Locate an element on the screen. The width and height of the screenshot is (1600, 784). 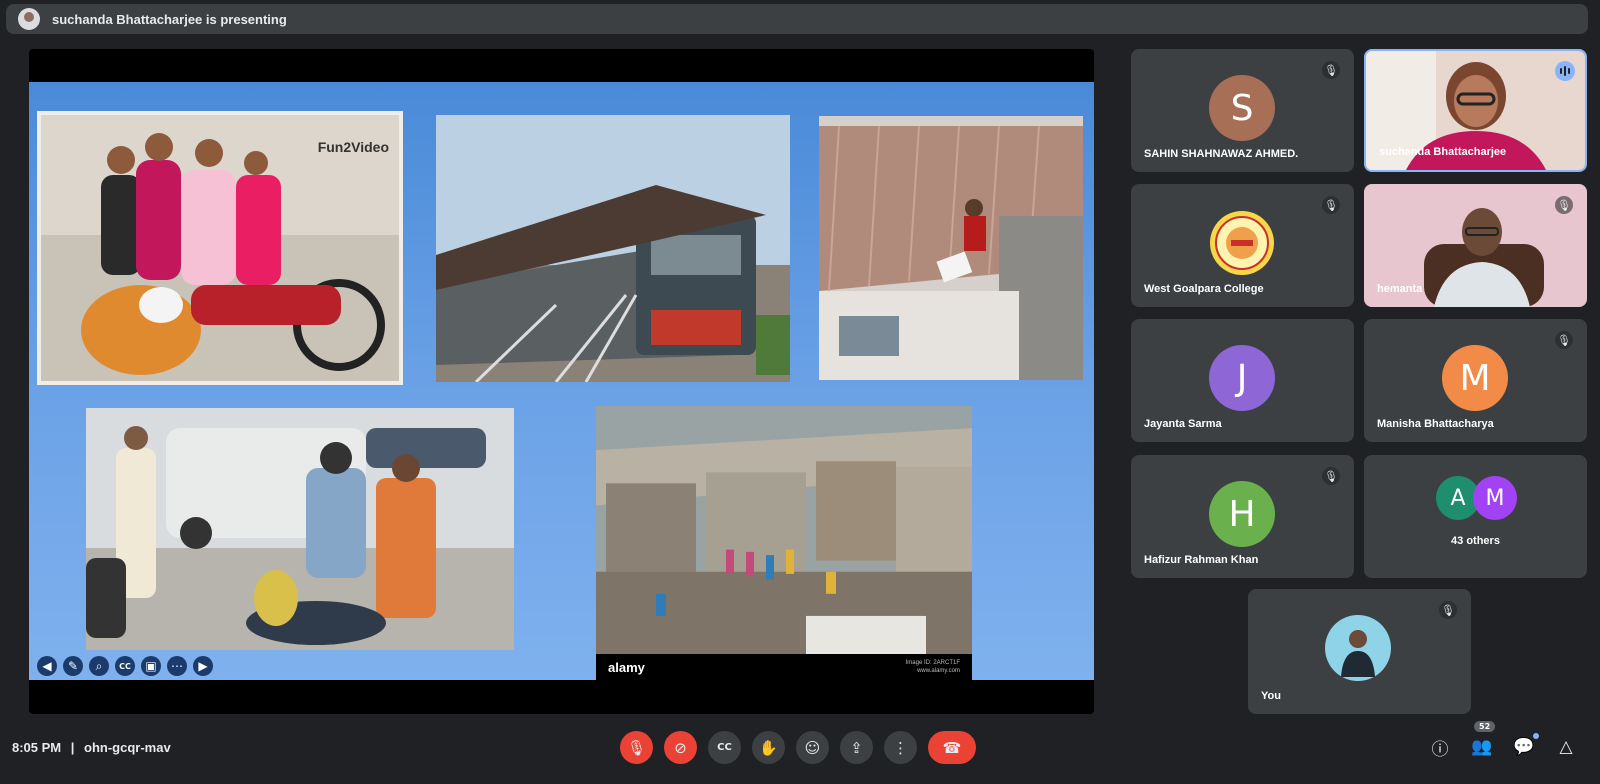
presenting-text: suchanda Bhattacharjee is presenting is located at coordinates (169, 19).